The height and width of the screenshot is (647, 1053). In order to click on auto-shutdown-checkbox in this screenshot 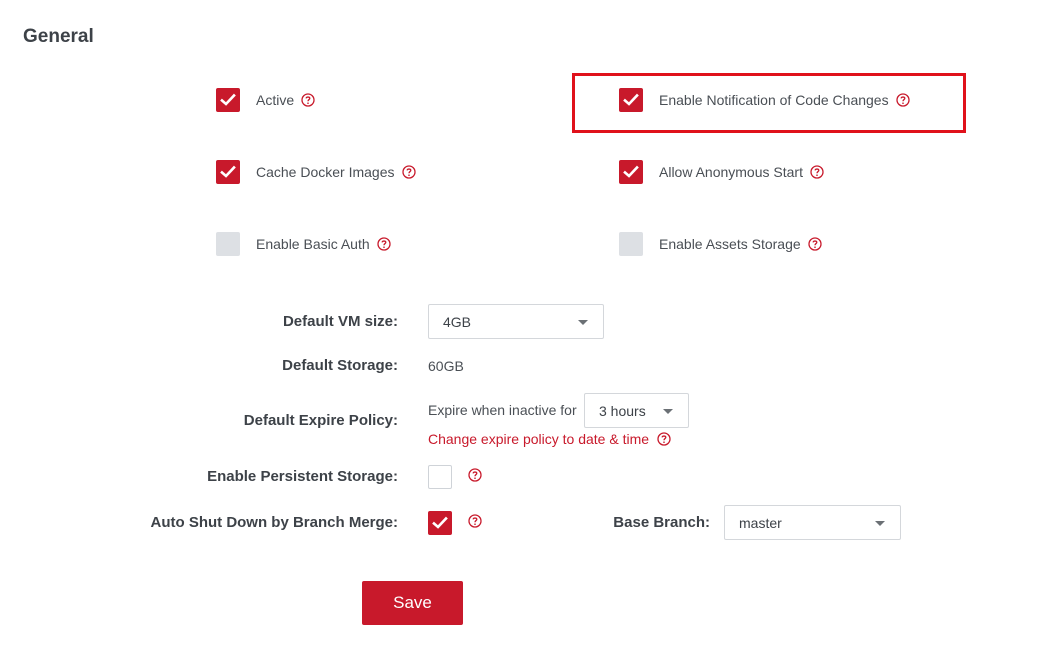, I will do `click(440, 523)`.